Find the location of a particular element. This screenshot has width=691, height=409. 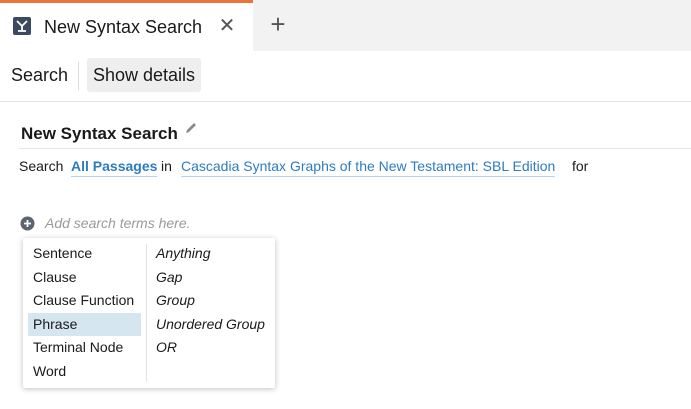

menu-item-sentence: Sentence is located at coordinates (84, 253).